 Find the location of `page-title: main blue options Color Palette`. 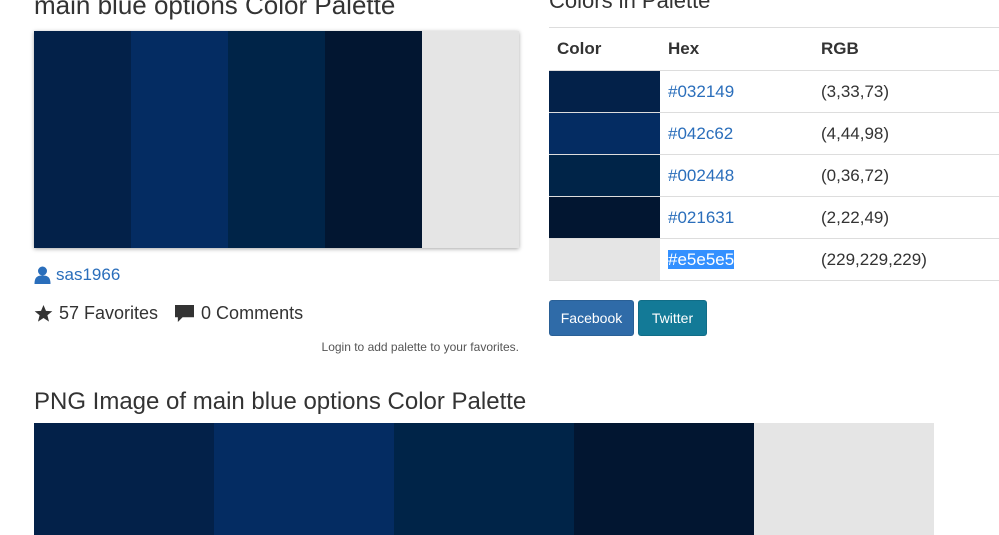

page-title: main blue options Color Palette is located at coordinates (215, 10).